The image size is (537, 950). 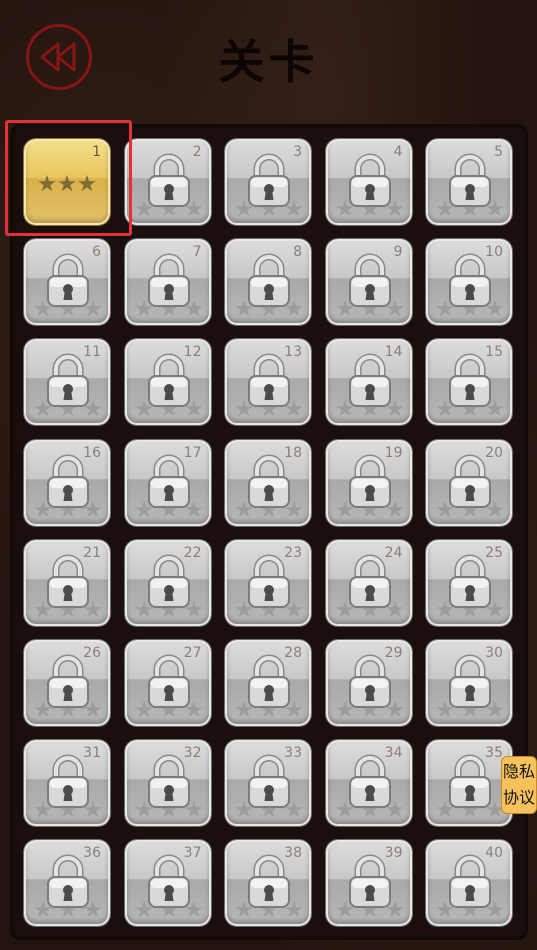 What do you see at coordinates (268, 62) in the screenshot?
I see `page-title: 关卡` at bounding box center [268, 62].